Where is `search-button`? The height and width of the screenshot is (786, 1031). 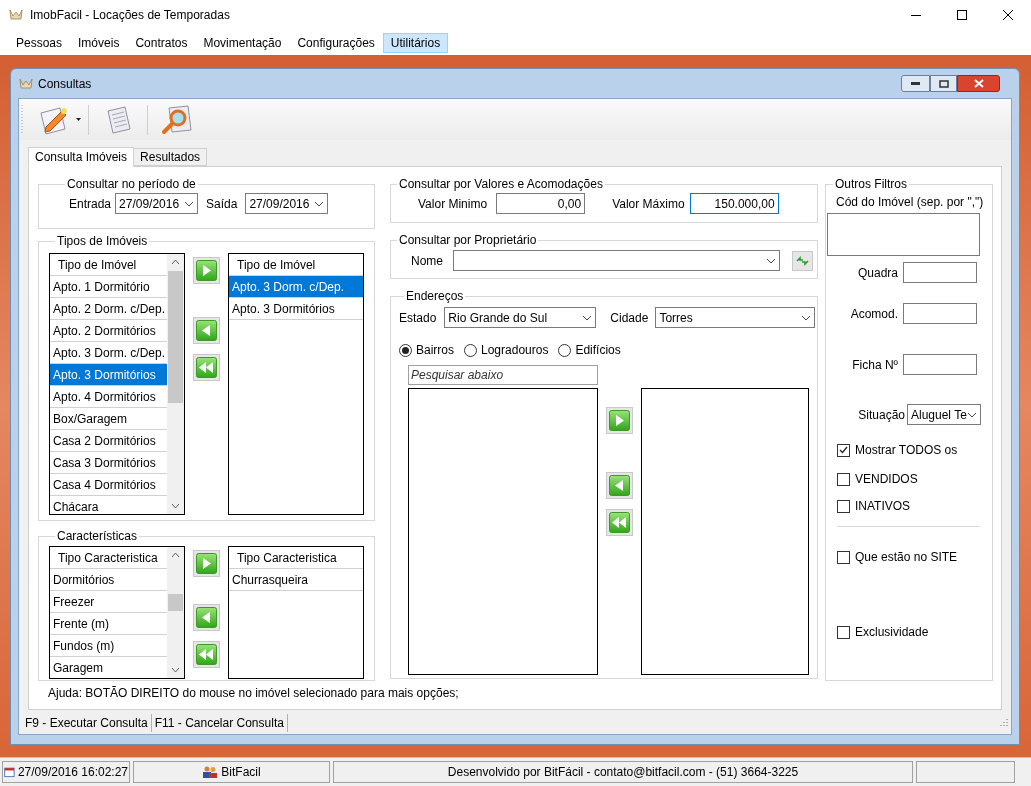 search-button is located at coordinates (177, 119).